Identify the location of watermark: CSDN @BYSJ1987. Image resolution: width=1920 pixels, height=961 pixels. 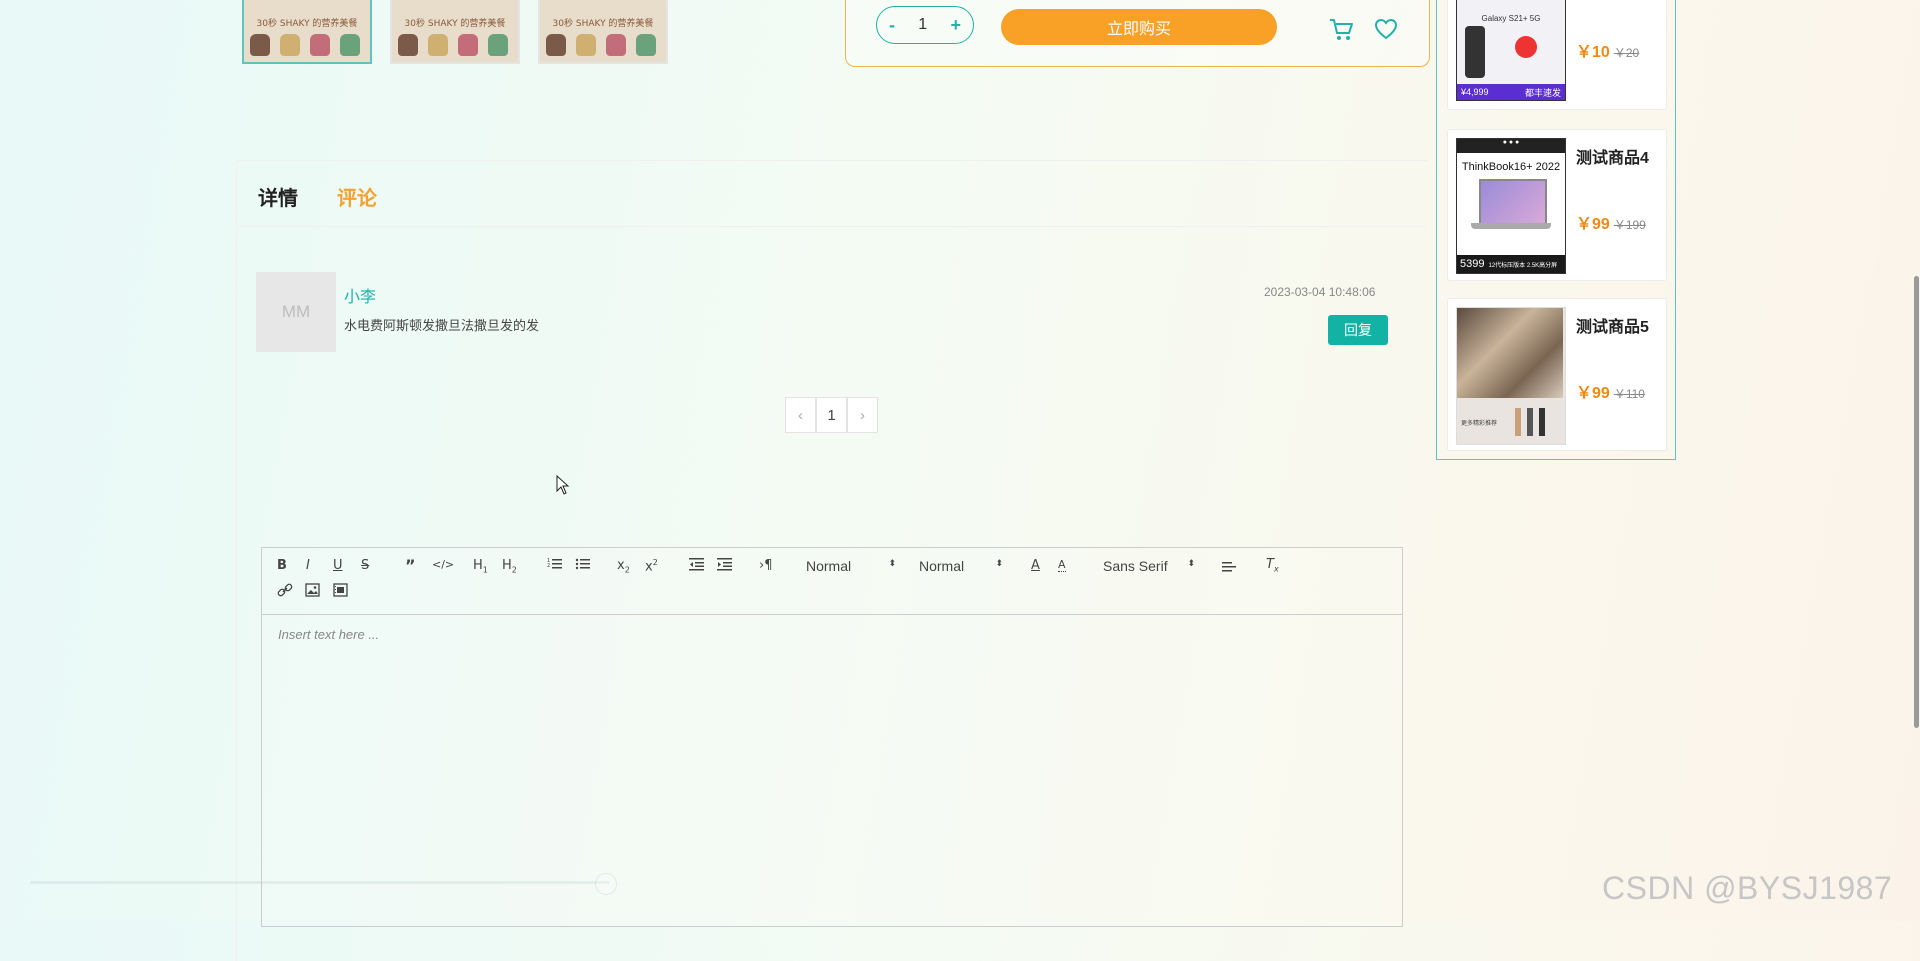
(1747, 888).